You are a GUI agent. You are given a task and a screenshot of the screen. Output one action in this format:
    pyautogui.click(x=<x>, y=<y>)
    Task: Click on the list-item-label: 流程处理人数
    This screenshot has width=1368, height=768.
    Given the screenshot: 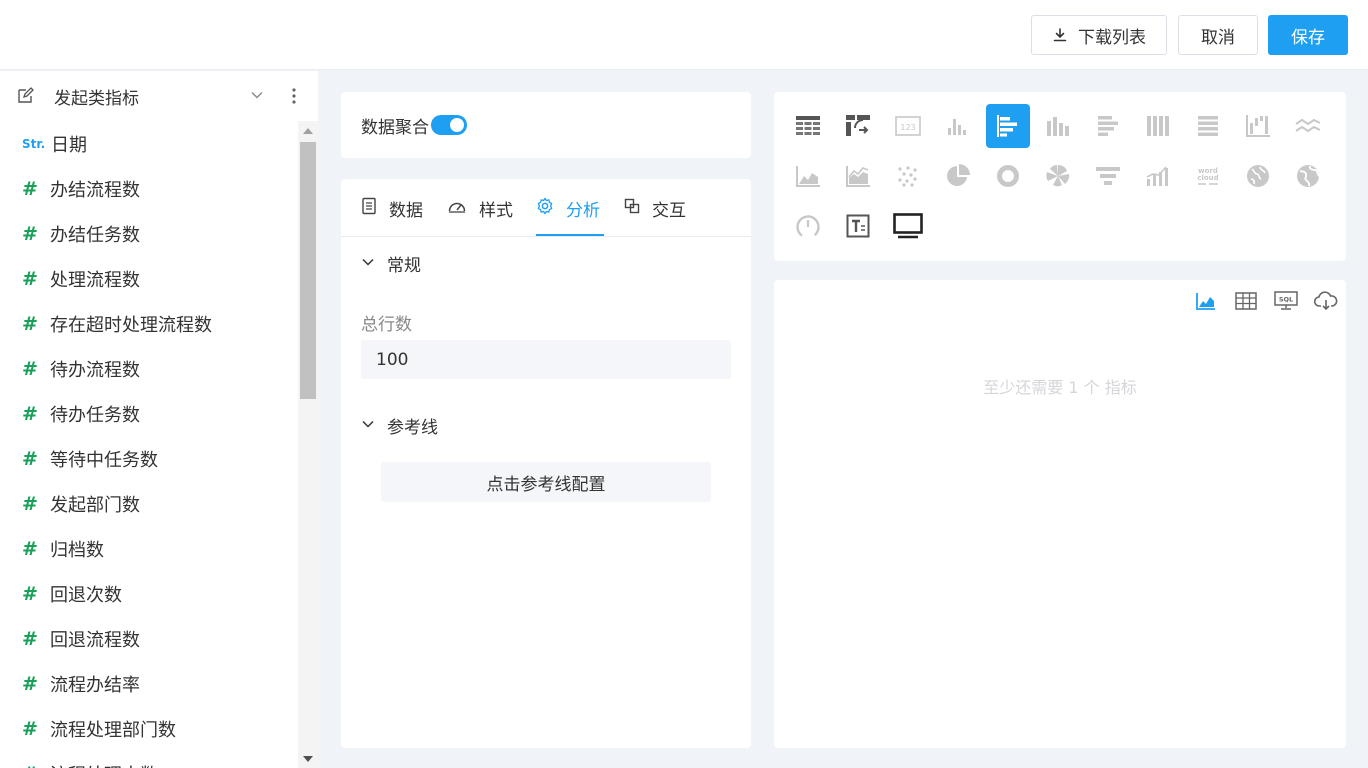 What is the action you would take?
    pyautogui.click(x=104, y=764)
    